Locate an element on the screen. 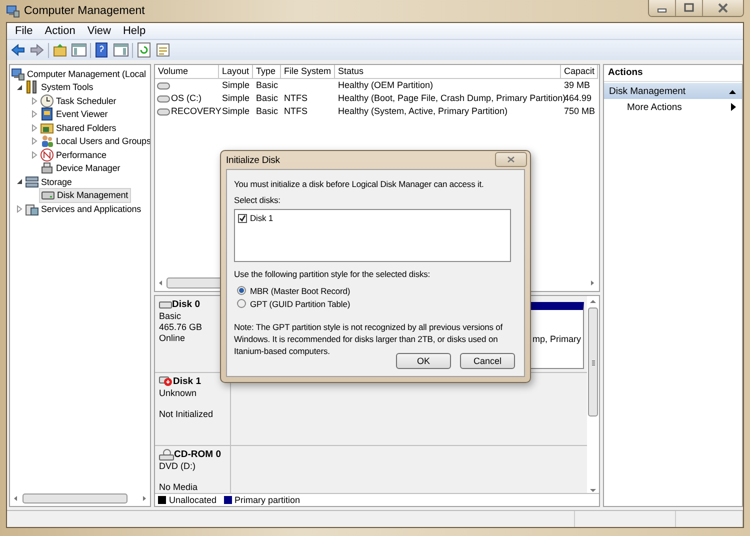  menu-item: File is located at coordinates (24, 31).